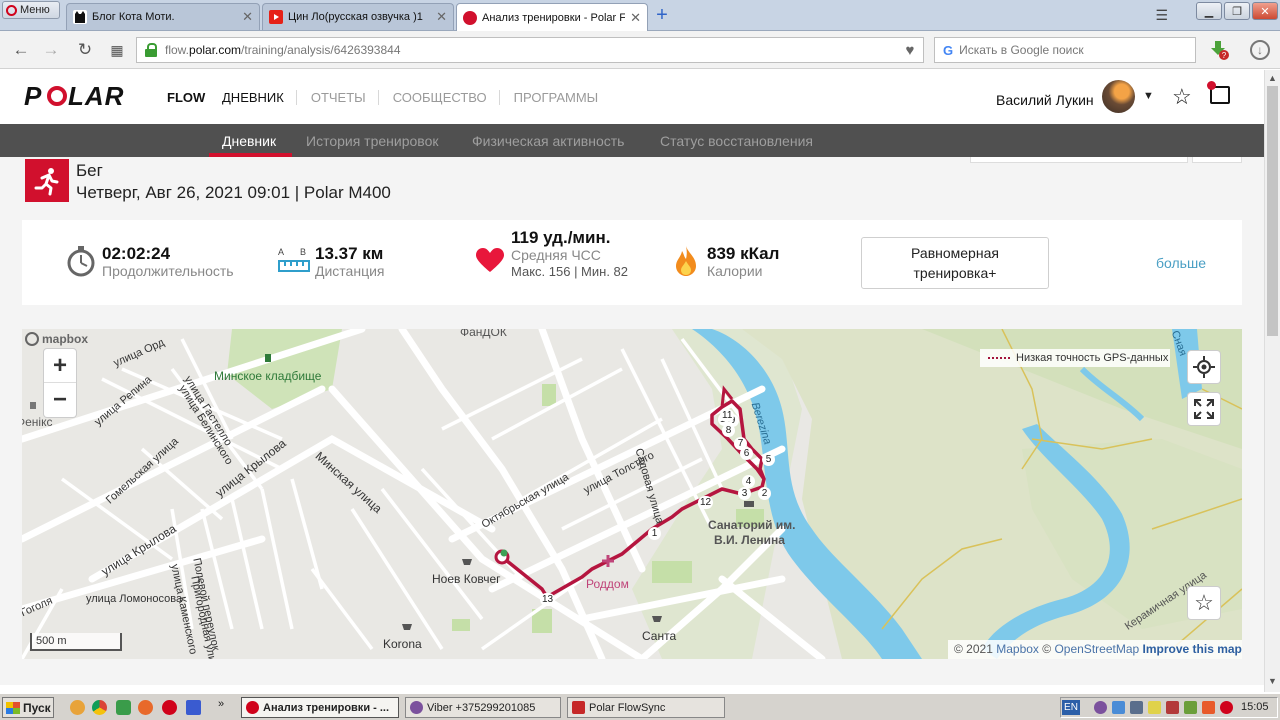  I want to click on vertical-scrollbar: ▲ ▼, so click(1272, 381).